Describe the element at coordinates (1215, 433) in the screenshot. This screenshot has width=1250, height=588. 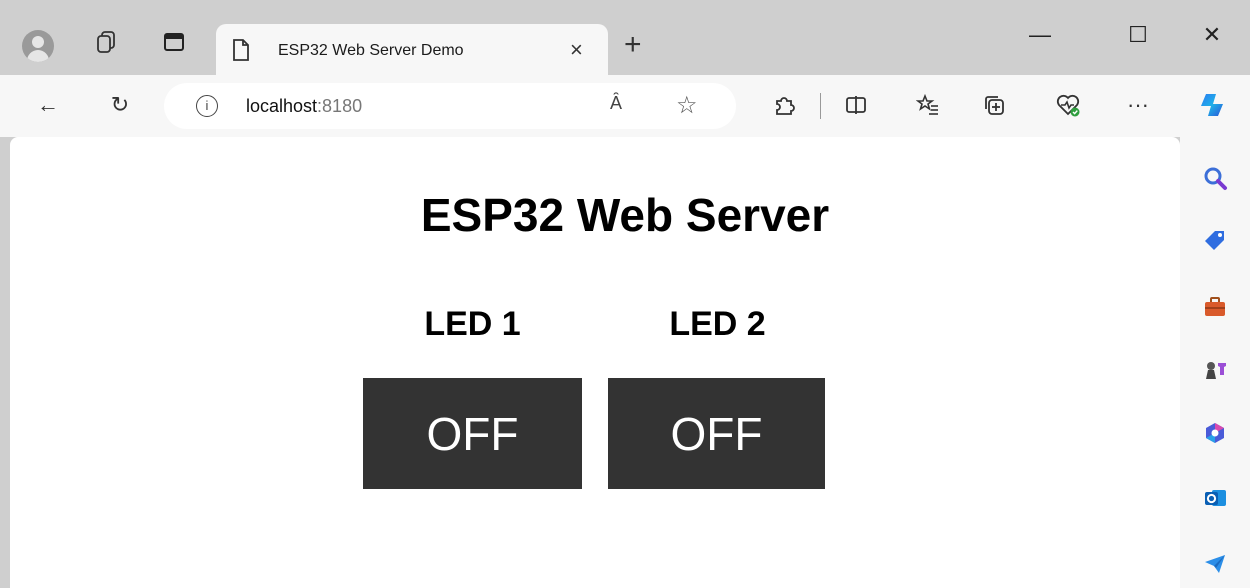
I see `microsoft-365-icon` at that location.